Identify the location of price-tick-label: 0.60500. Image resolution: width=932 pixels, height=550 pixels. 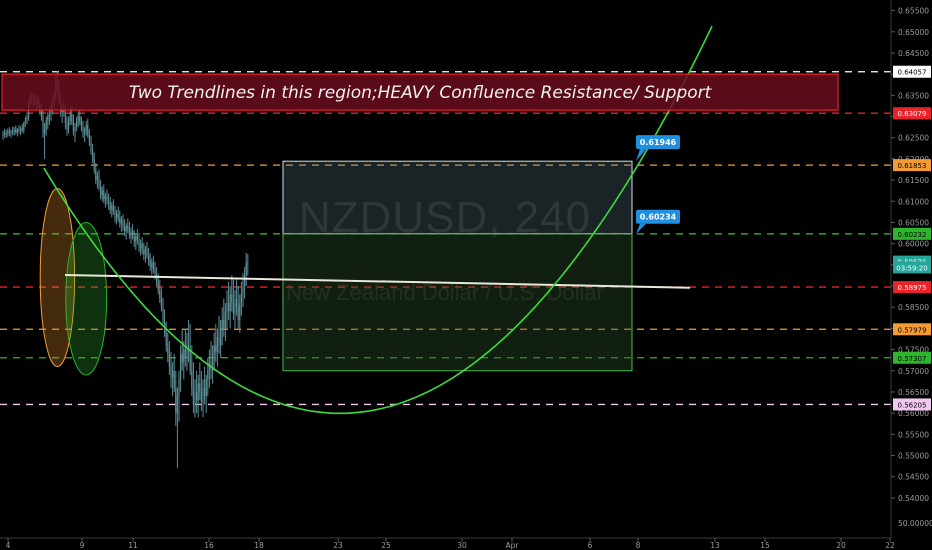
(913, 222).